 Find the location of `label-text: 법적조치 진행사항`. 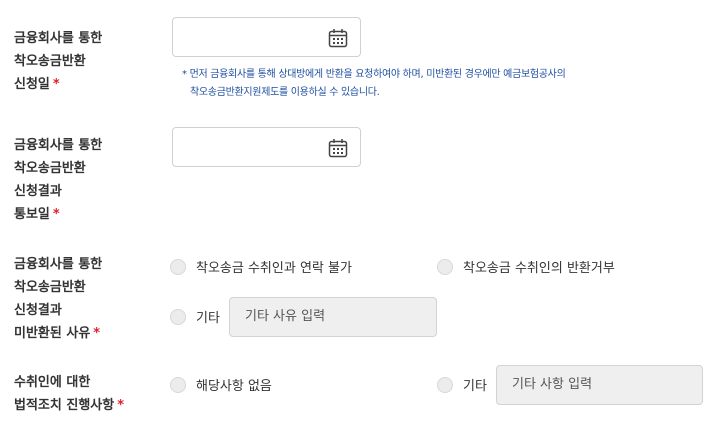

label-text: 법적조치 진행사항 is located at coordinates (64, 405).